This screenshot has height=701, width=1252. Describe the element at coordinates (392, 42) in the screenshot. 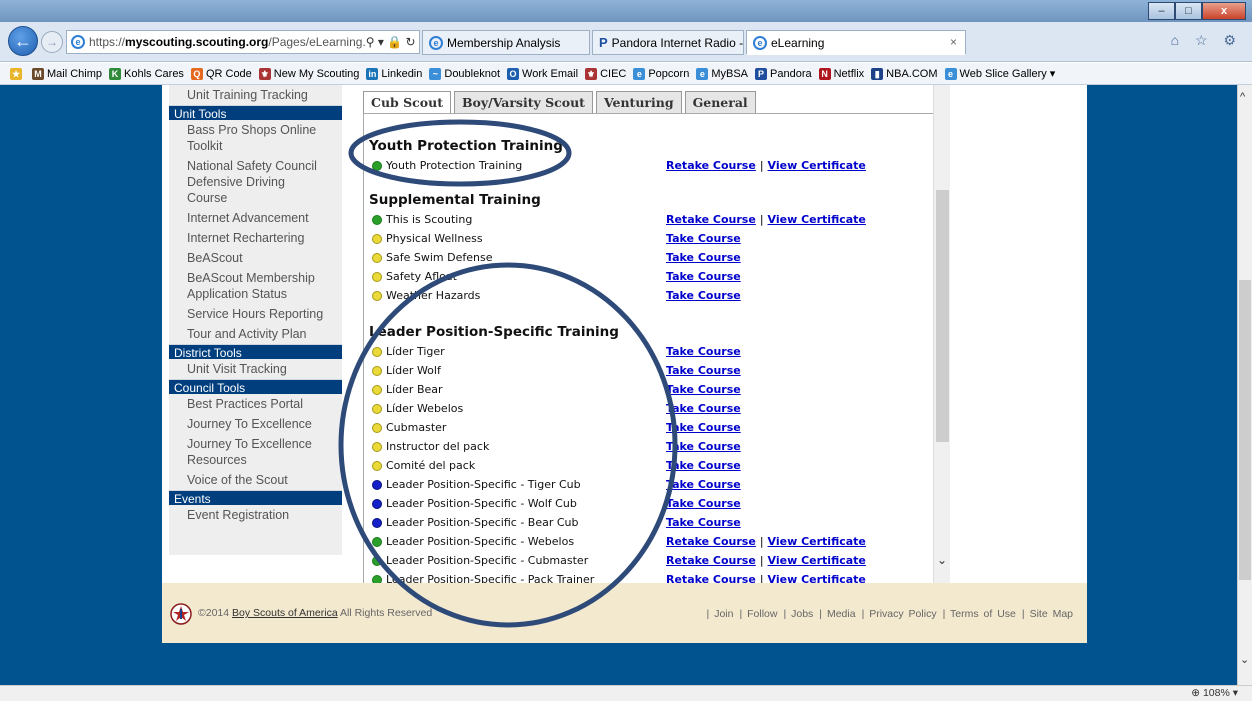

I see `address-controls: ⚲ ▾ 🔒 ↻` at that location.